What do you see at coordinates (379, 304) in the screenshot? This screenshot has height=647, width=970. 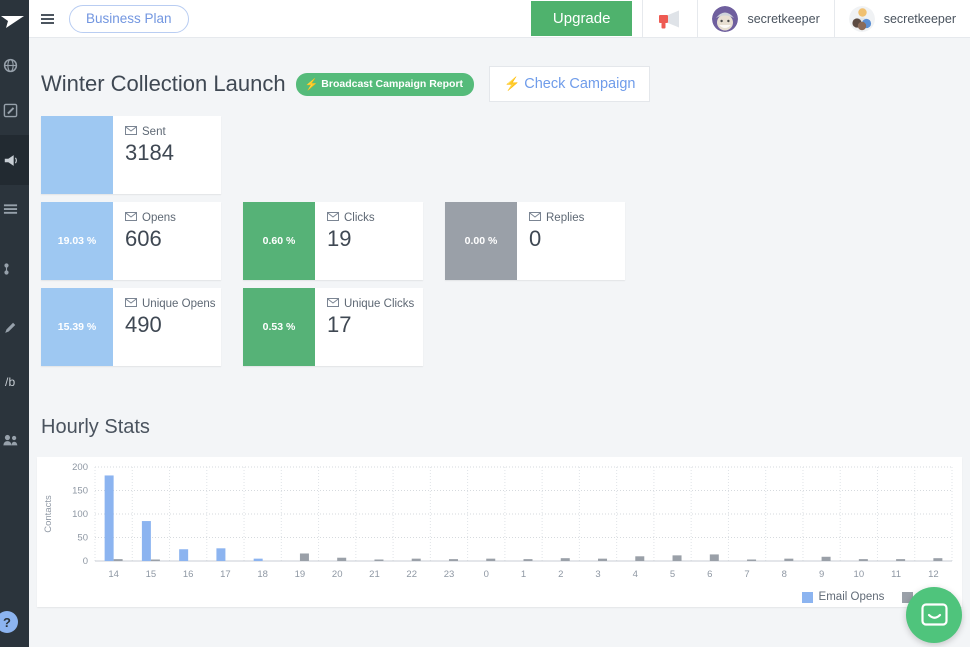 I see `stat-label: Unique Clicks` at bounding box center [379, 304].